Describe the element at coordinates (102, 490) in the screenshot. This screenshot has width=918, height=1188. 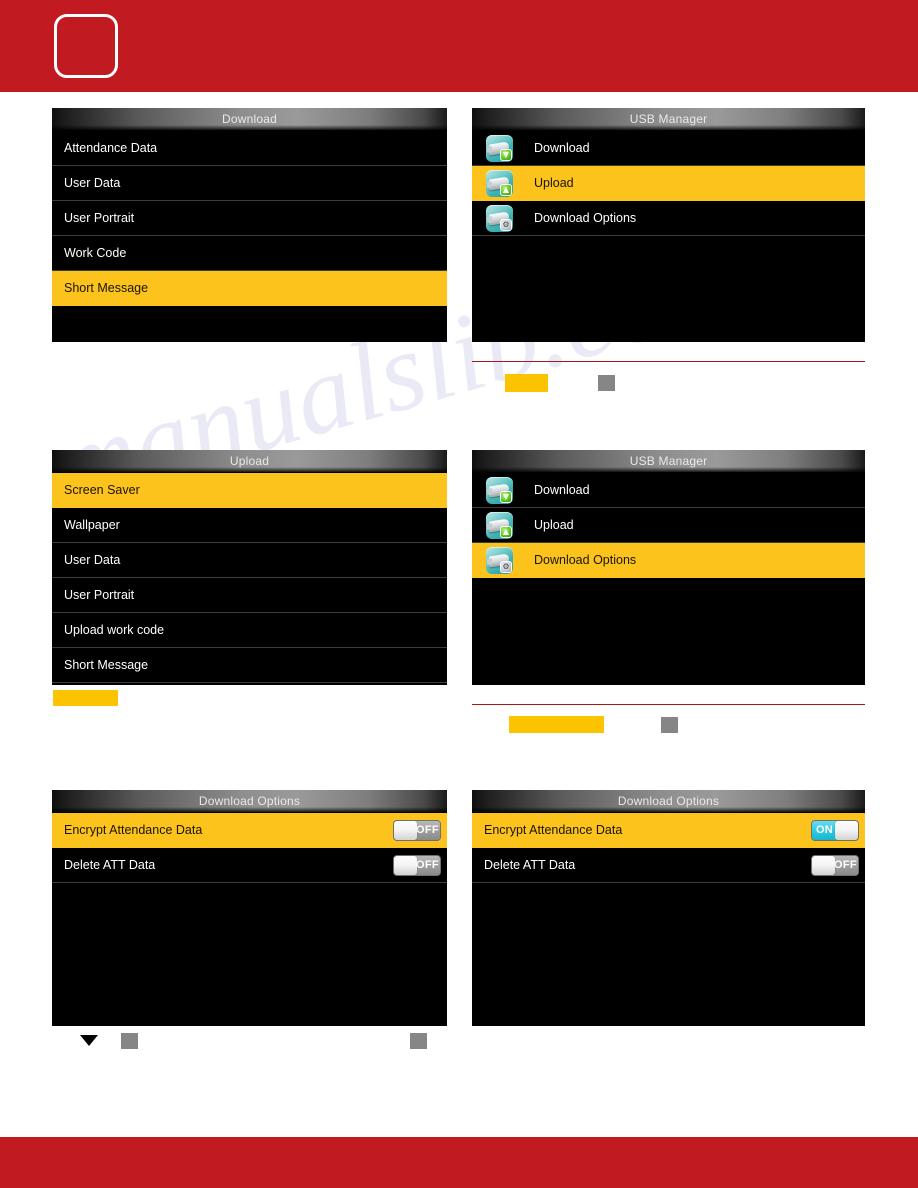
I see `list-item-label: Screen Saver` at that location.